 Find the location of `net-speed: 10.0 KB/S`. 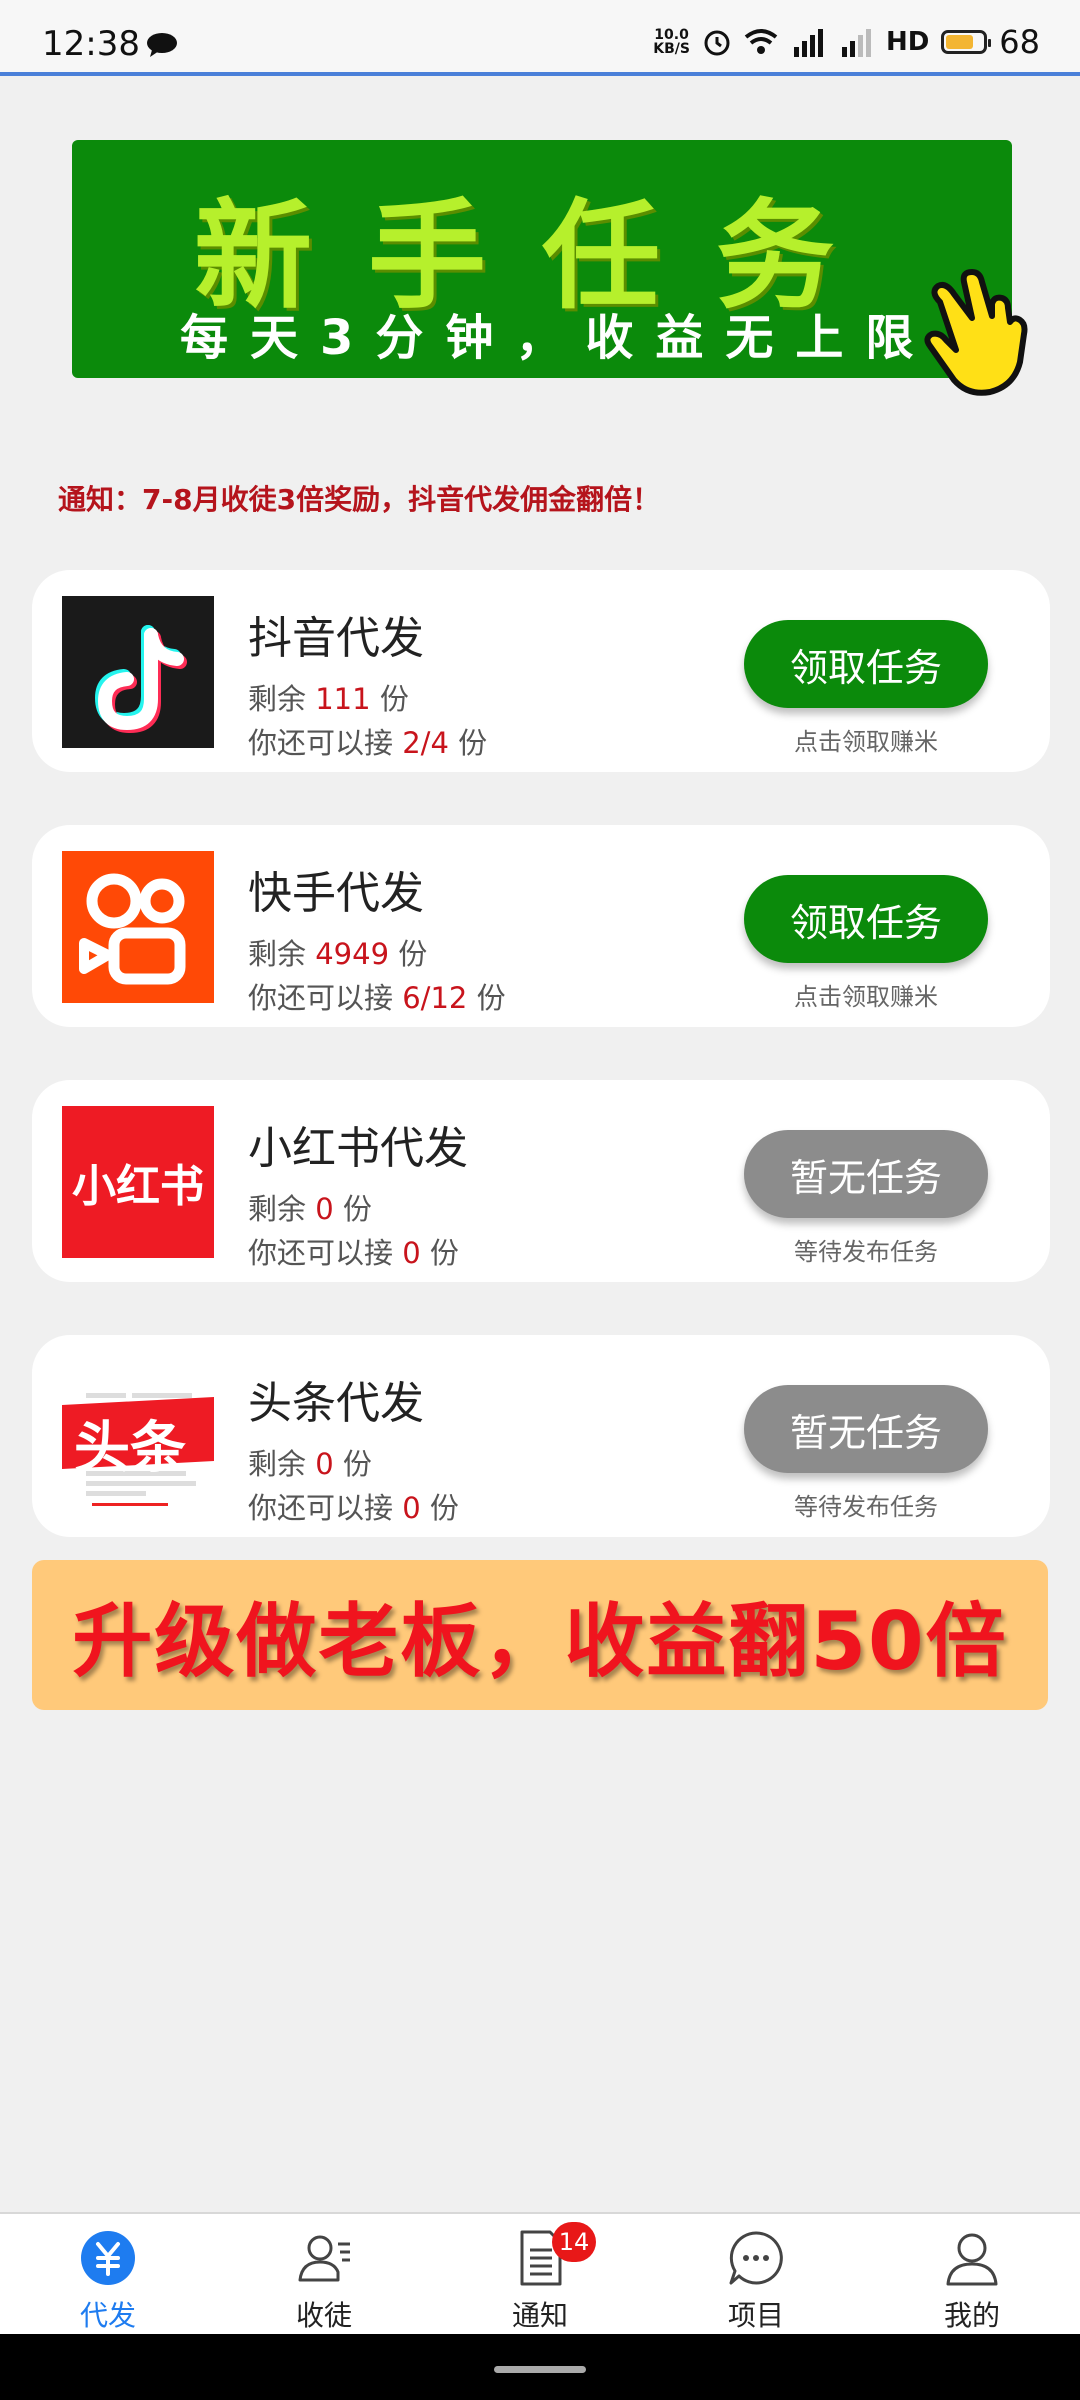

net-speed: 10.0 KB/S is located at coordinates (671, 42).